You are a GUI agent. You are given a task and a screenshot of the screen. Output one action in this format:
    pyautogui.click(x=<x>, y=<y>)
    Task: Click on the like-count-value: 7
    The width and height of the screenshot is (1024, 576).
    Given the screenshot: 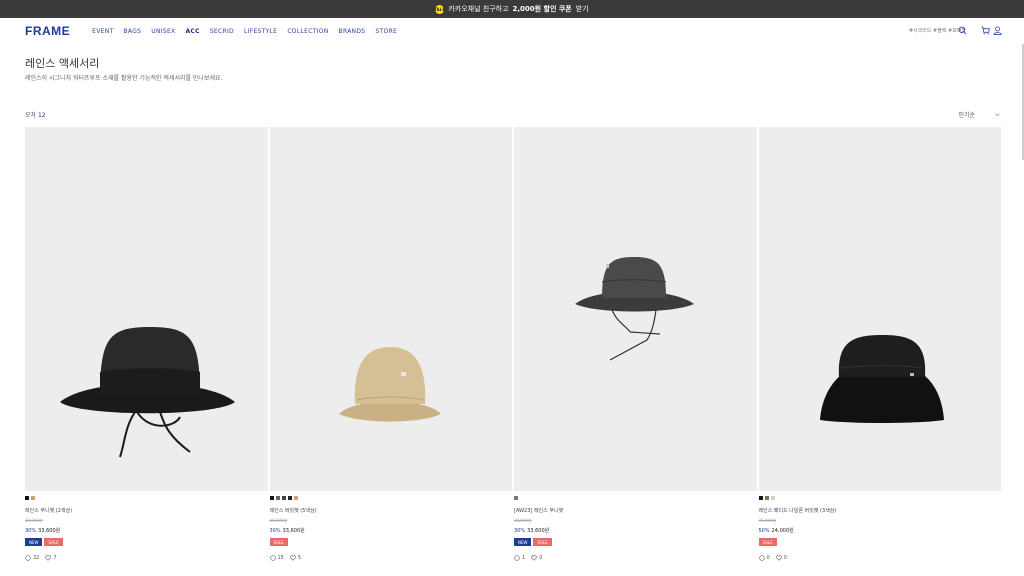 What is the action you would take?
    pyautogui.click(x=55, y=558)
    